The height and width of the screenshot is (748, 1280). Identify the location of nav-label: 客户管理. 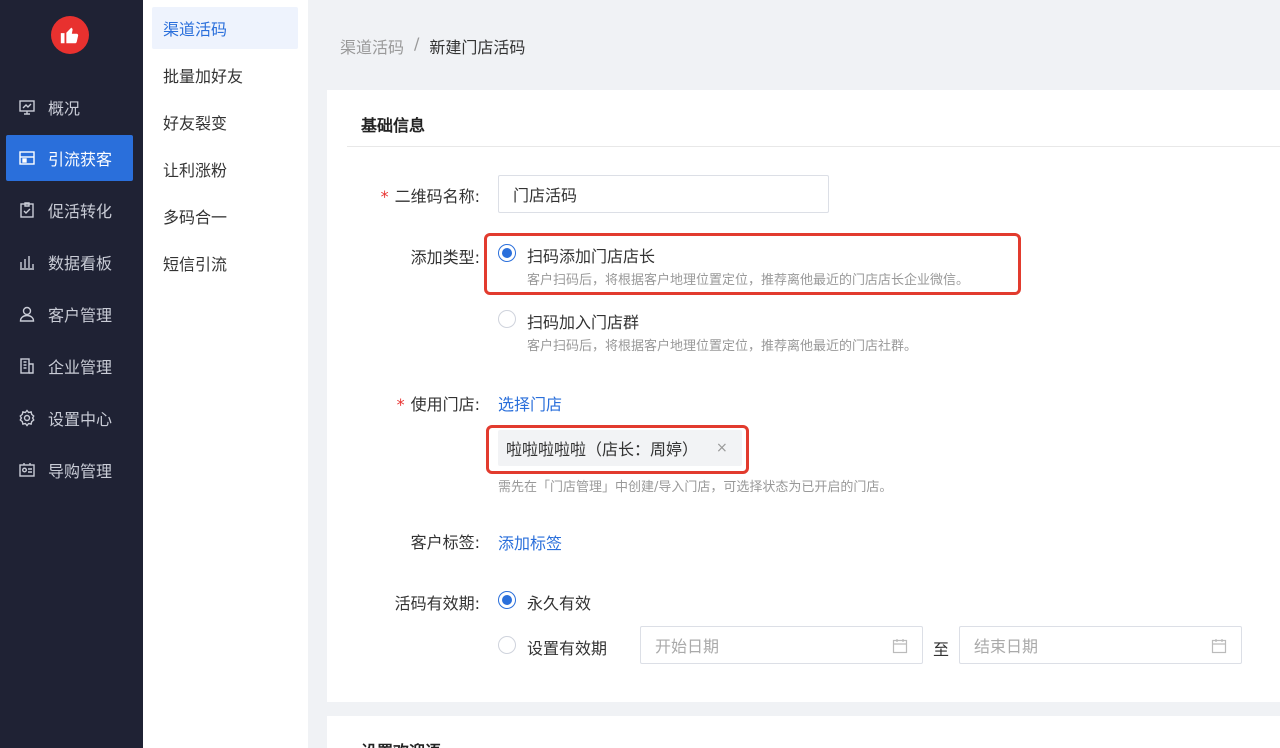
(80, 315).